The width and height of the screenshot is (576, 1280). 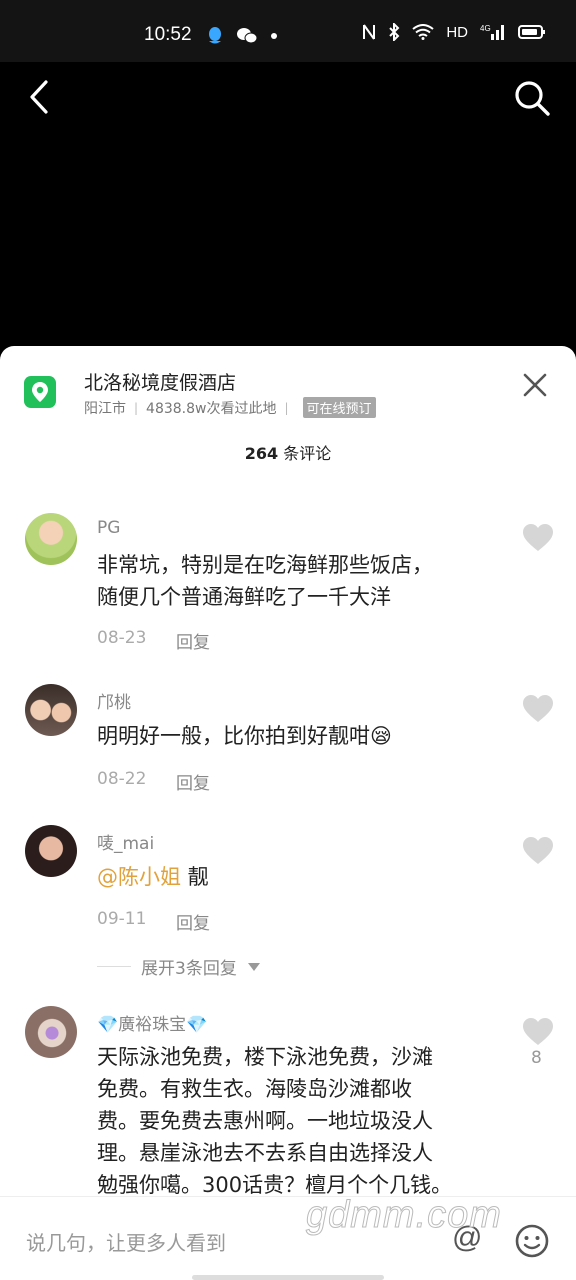 What do you see at coordinates (122, 919) in the screenshot?
I see `comment-date: 09-11` at bounding box center [122, 919].